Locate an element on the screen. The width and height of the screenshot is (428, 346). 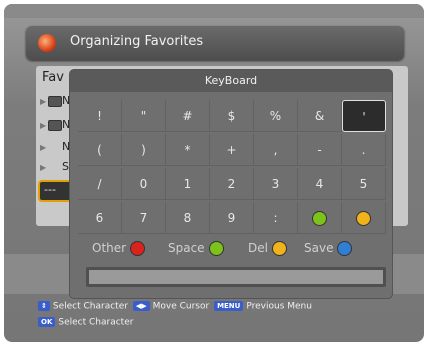
other-legend: Other is located at coordinates (119, 248).